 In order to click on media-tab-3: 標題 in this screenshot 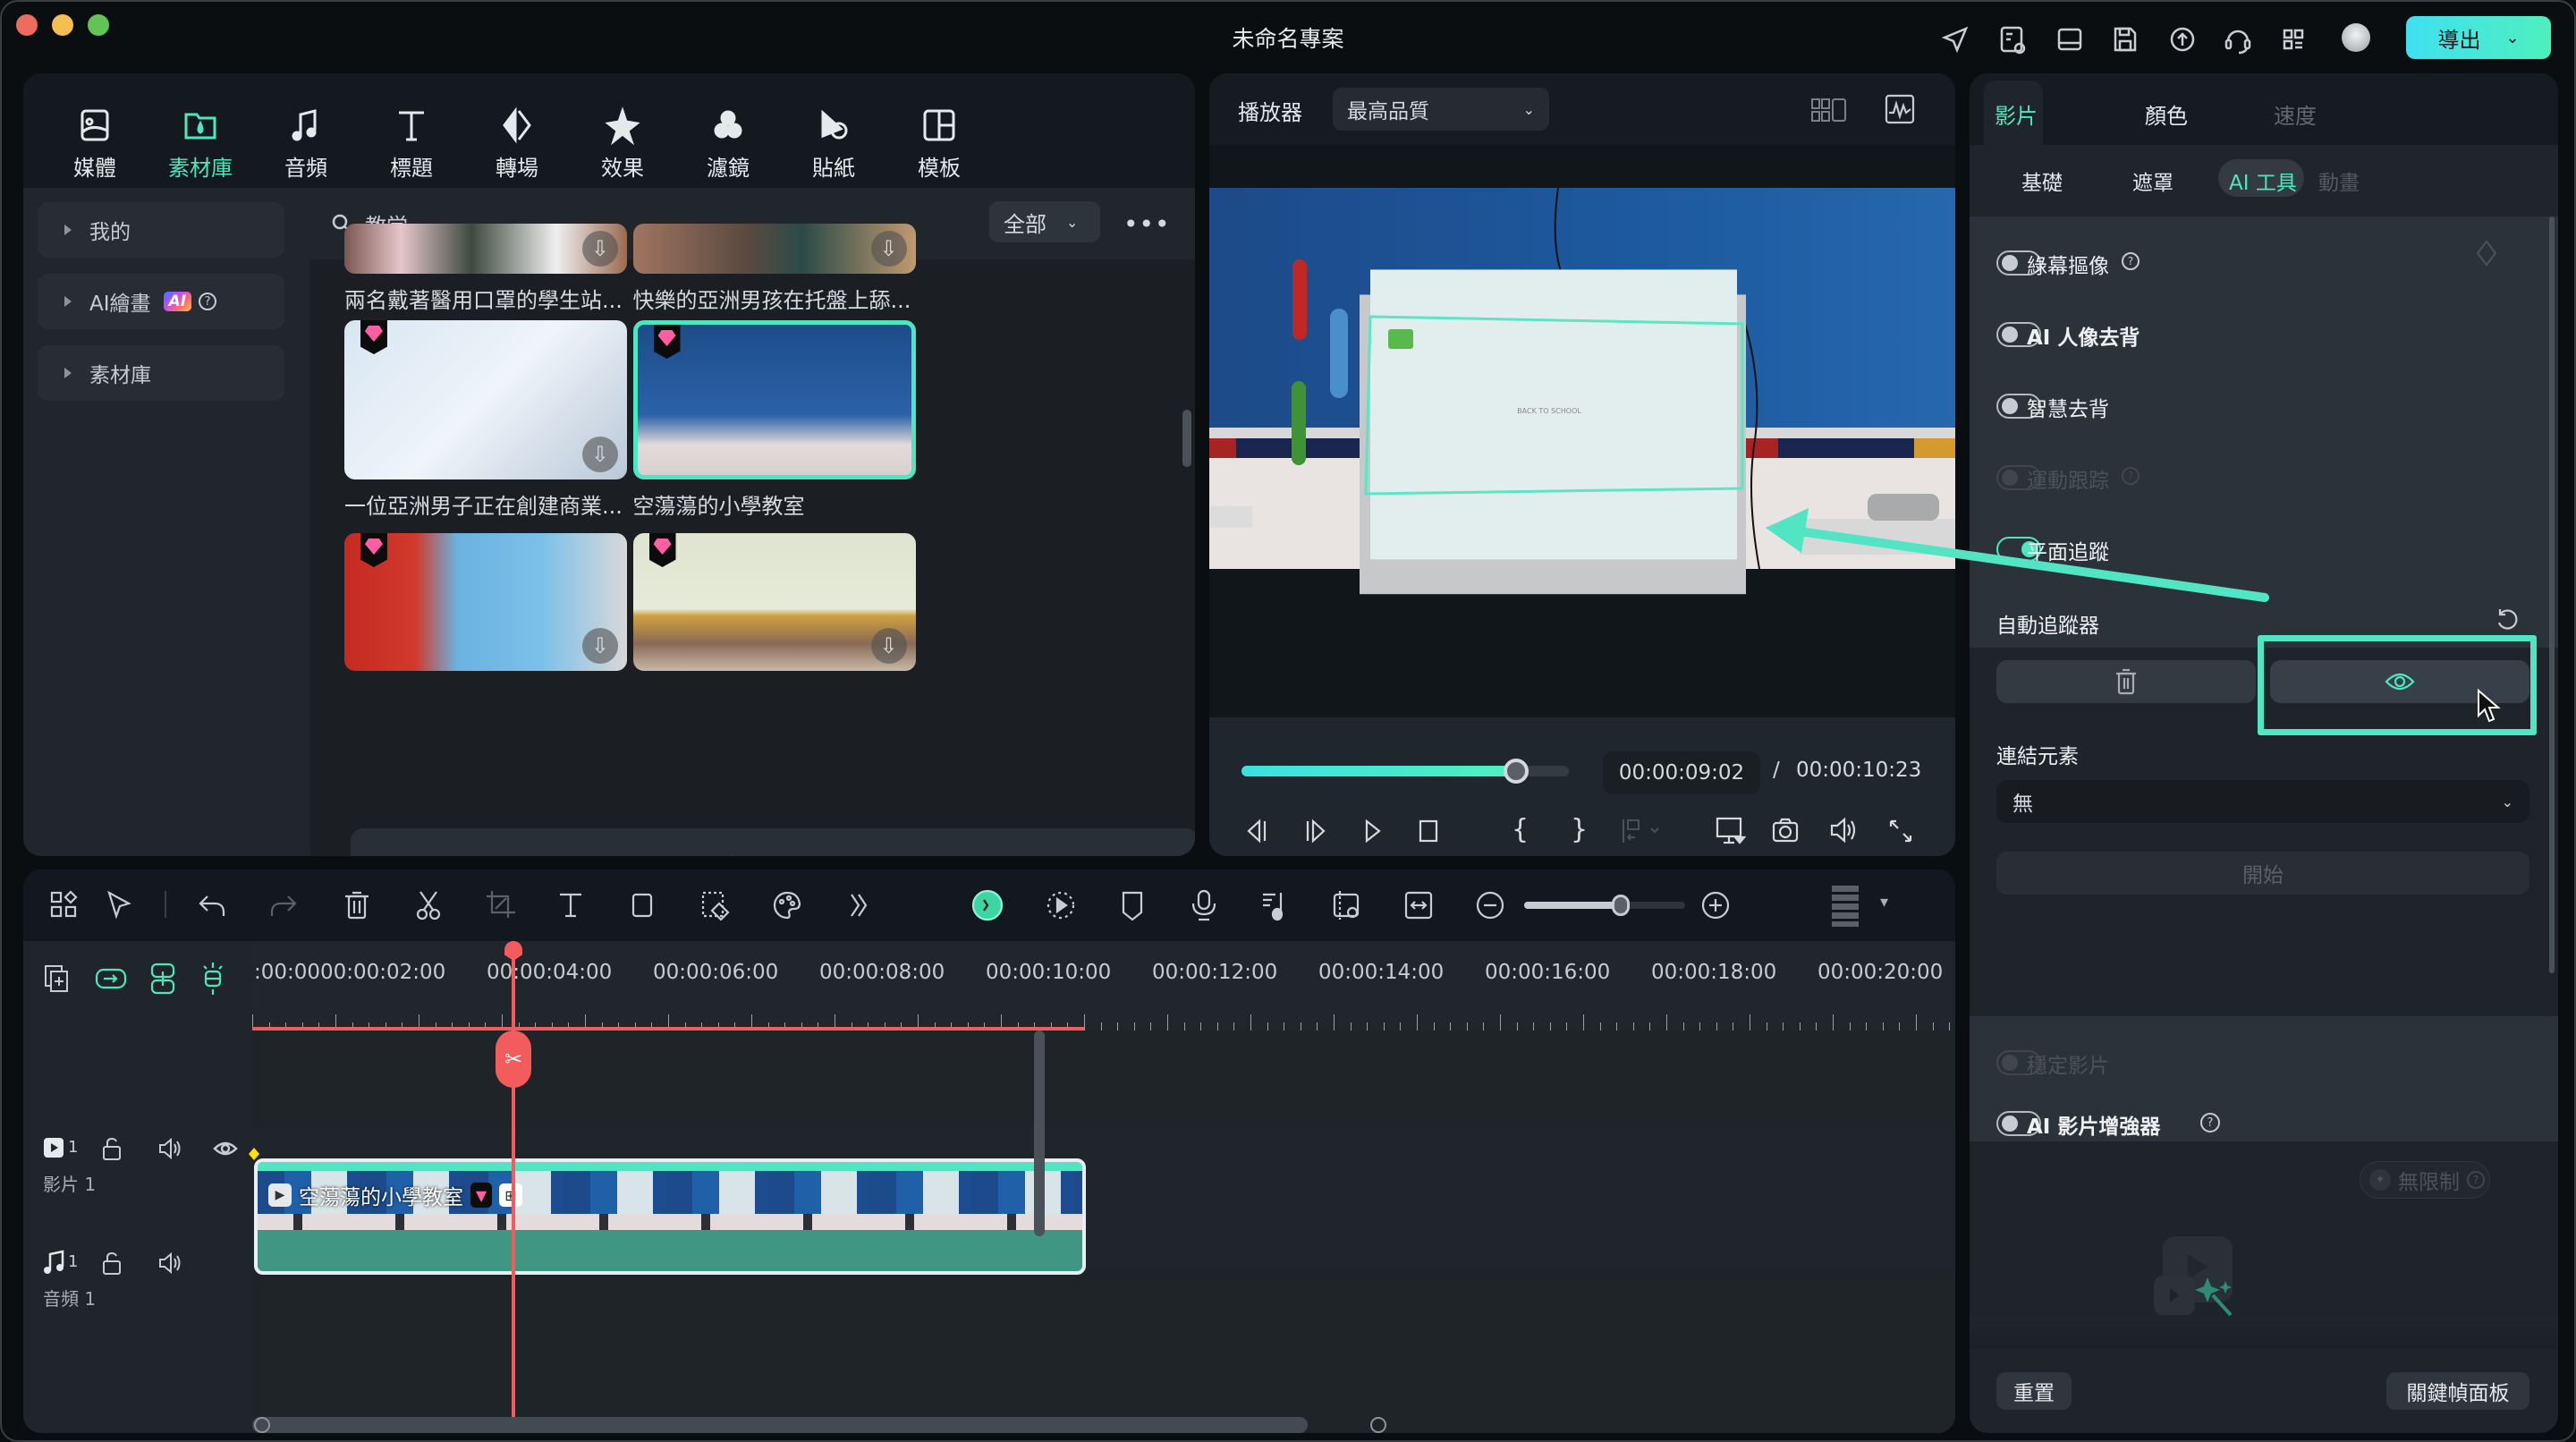, I will do `click(411, 144)`.